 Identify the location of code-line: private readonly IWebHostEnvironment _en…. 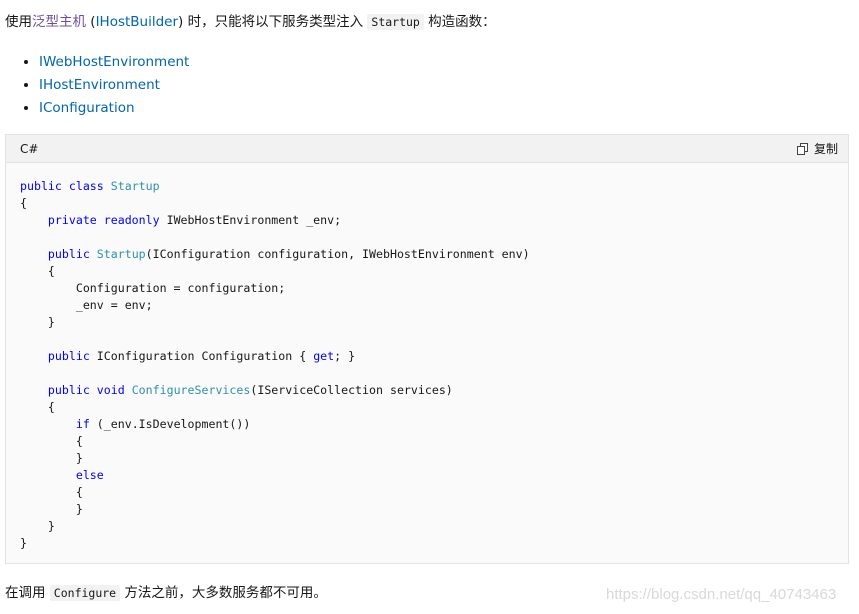
(180, 220).